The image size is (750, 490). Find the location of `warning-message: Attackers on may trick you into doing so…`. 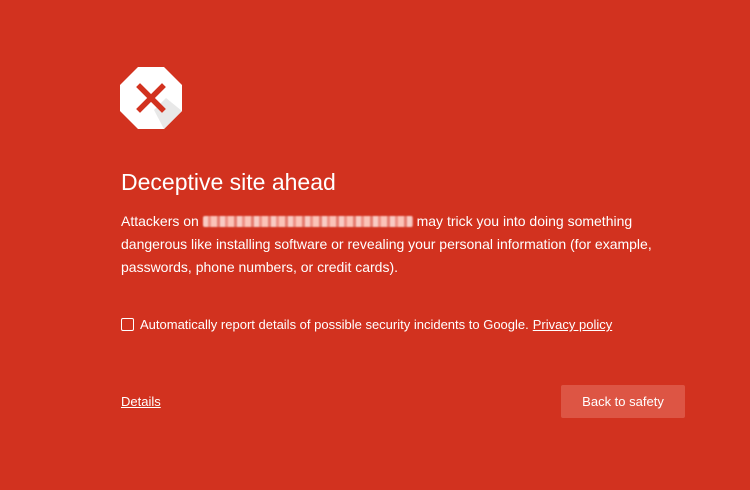

warning-message: Attackers on may trick you into doing so… is located at coordinates (401, 244).